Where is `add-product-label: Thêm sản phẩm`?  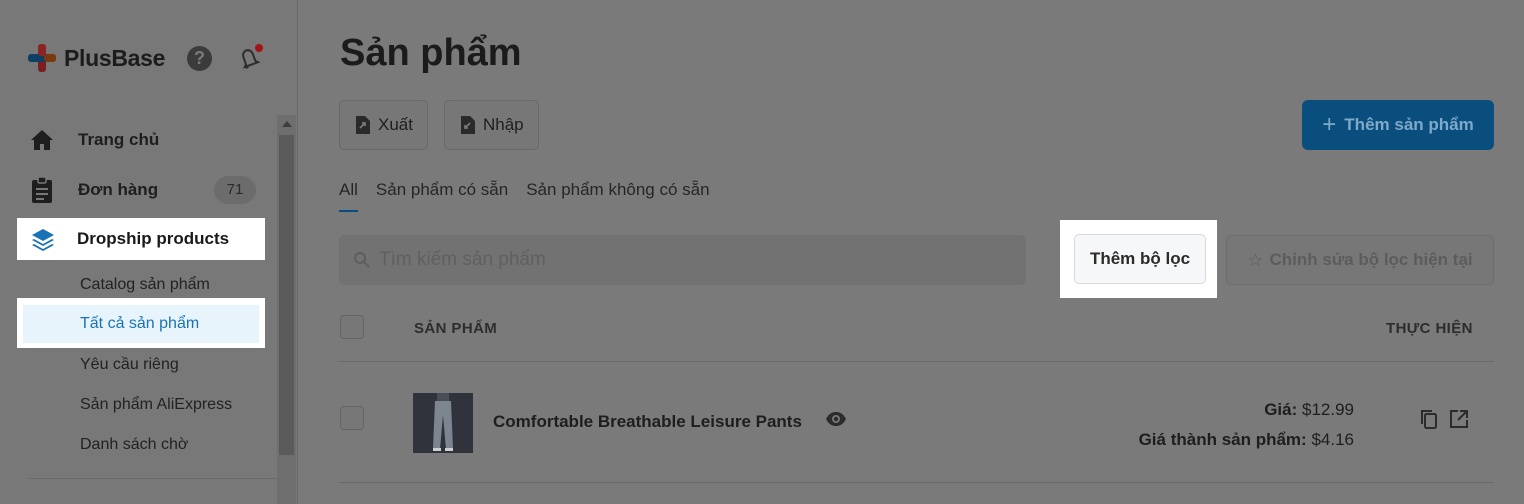 add-product-label: Thêm sản phẩm is located at coordinates (1409, 124).